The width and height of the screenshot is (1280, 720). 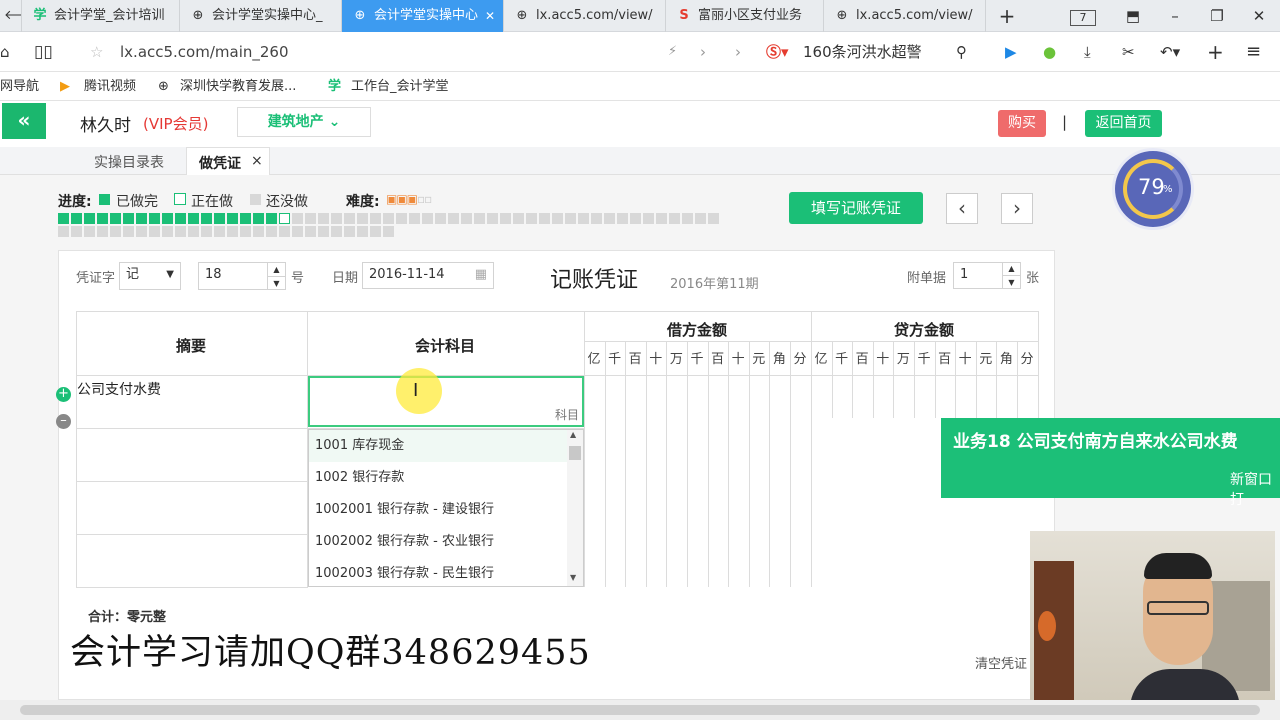 I want to click on dropdown-scrollbar: ▲ ▼, so click(x=575, y=508).